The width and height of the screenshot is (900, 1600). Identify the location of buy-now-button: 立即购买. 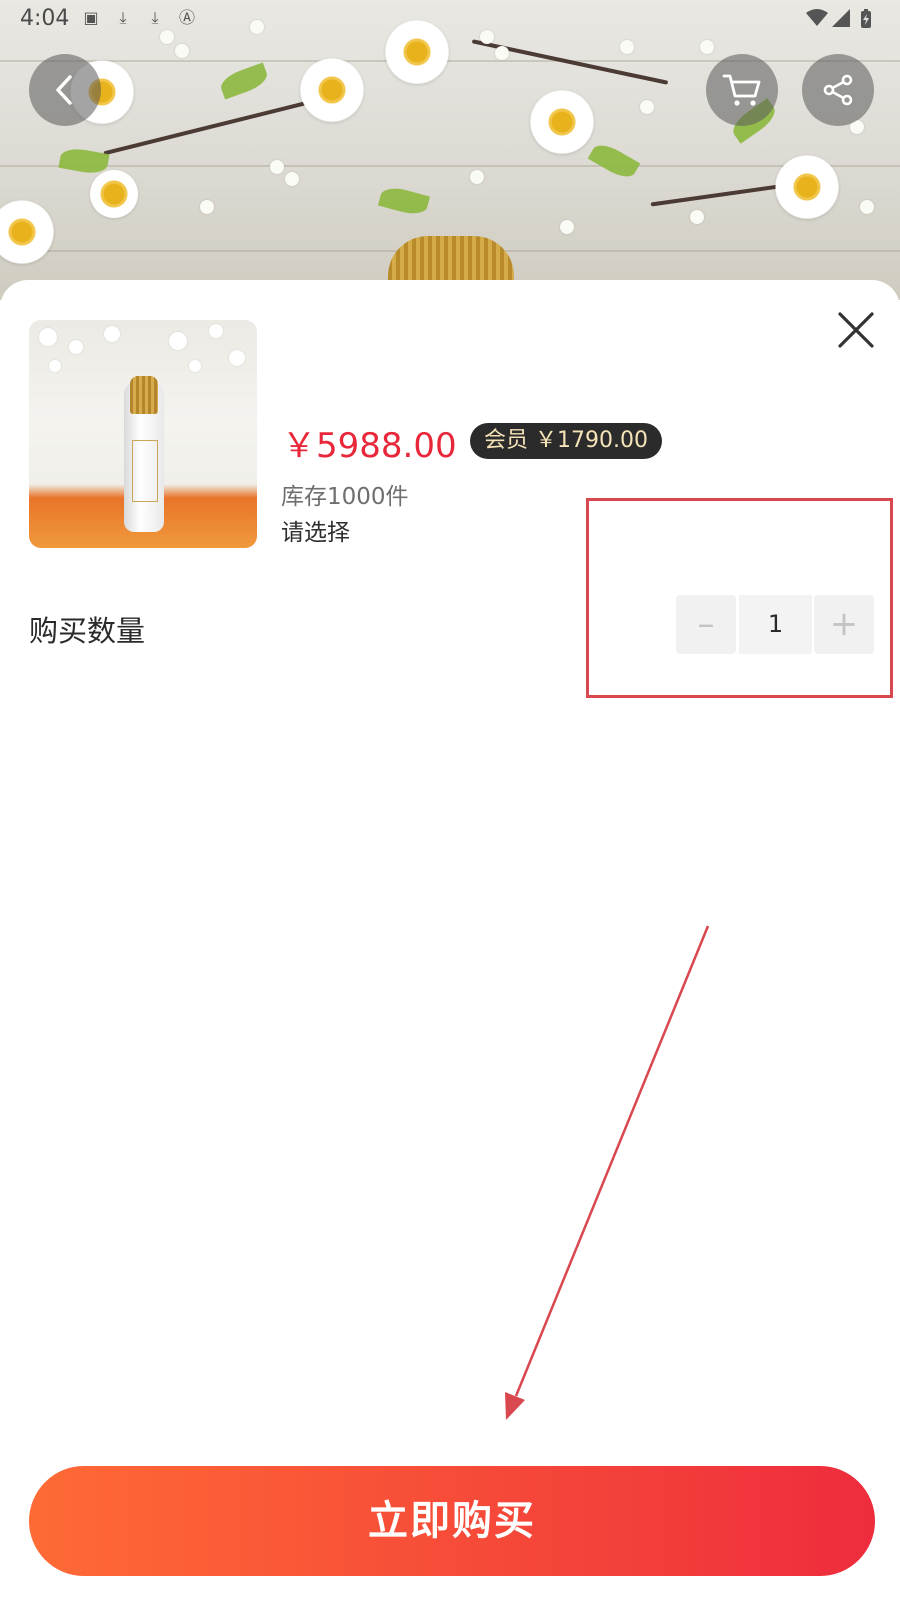
(452, 1521).